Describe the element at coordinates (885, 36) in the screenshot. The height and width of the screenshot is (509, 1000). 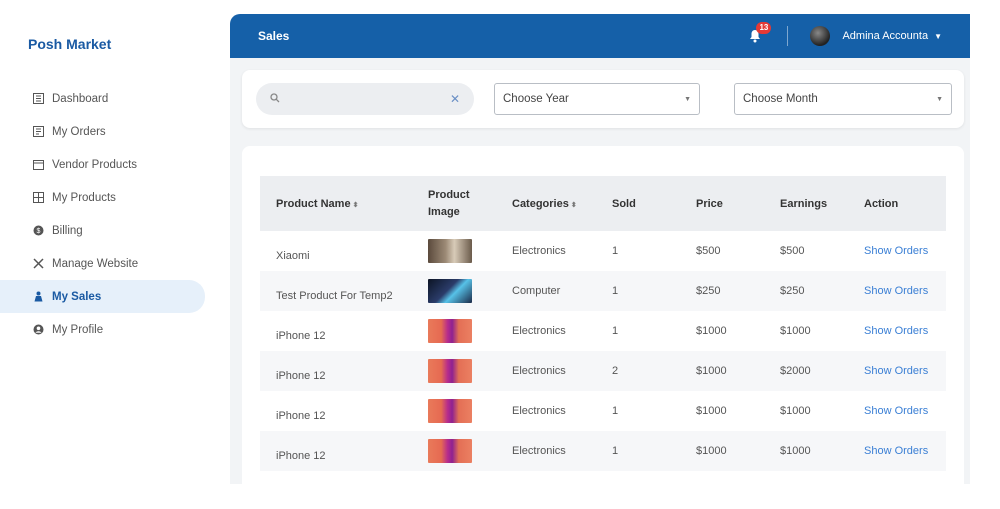
I see `user-menu-name: Admina Accounta` at that location.